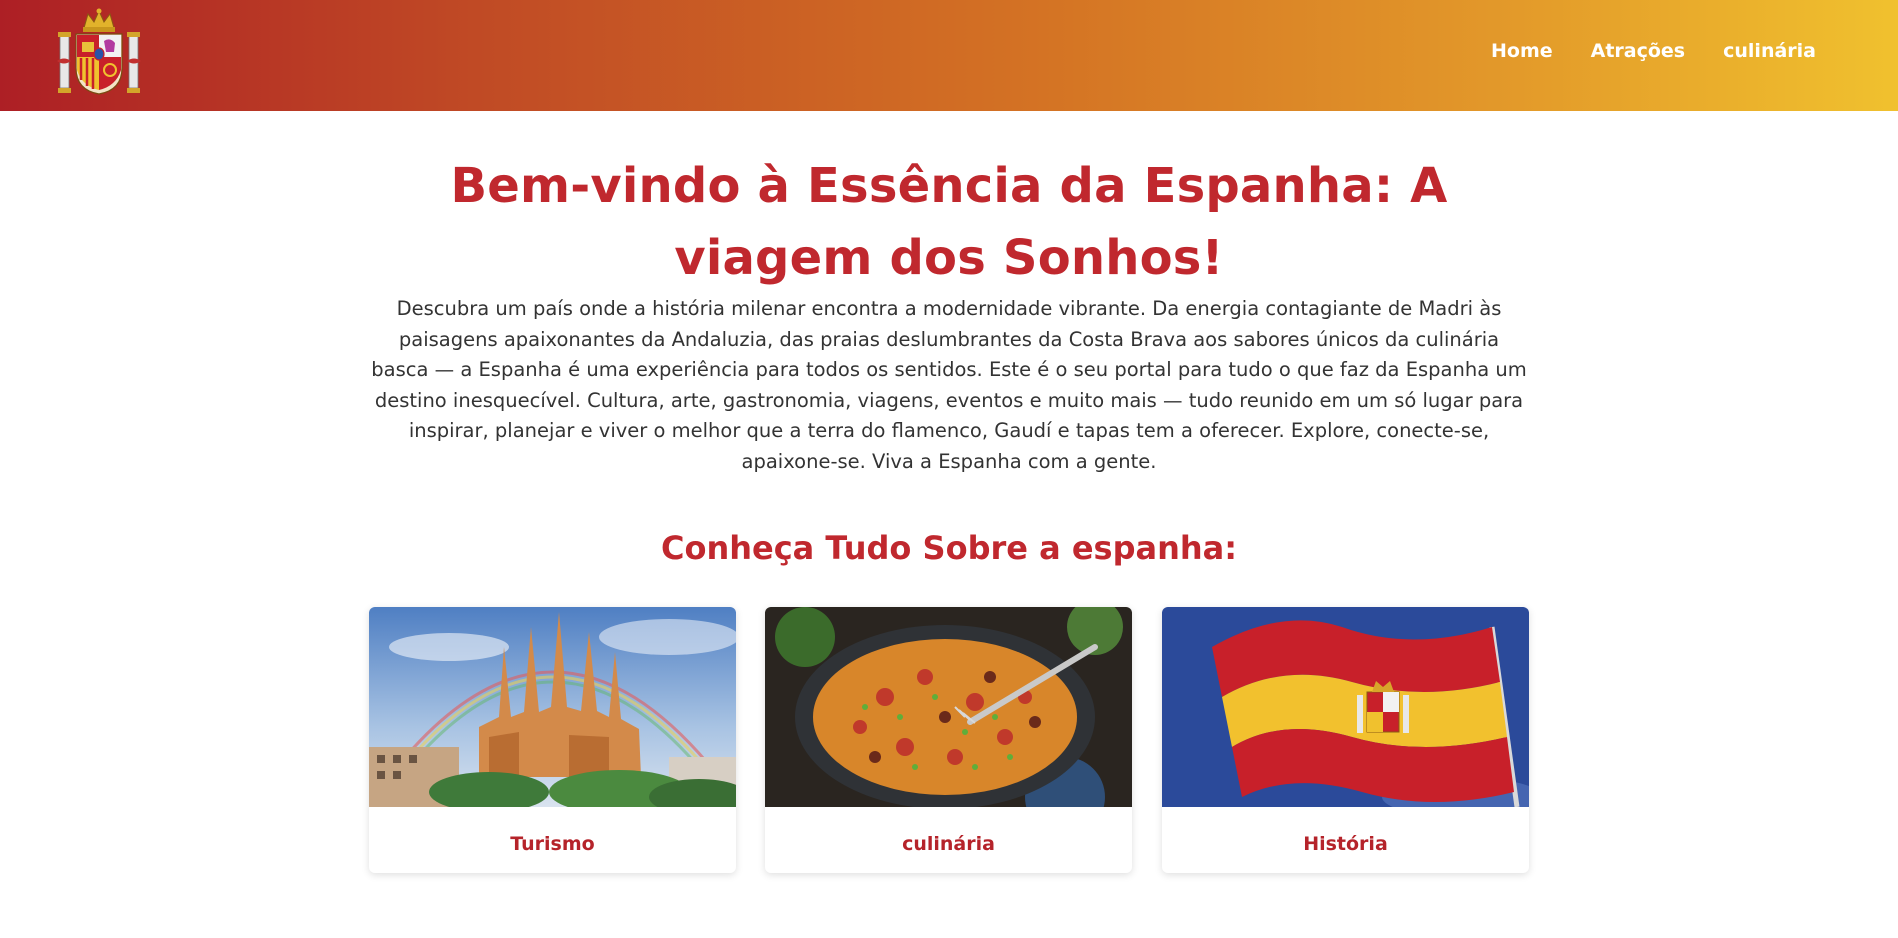  Describe the element at coordinates (948, 707) in the screenshot. I see `paella-image` at that location.